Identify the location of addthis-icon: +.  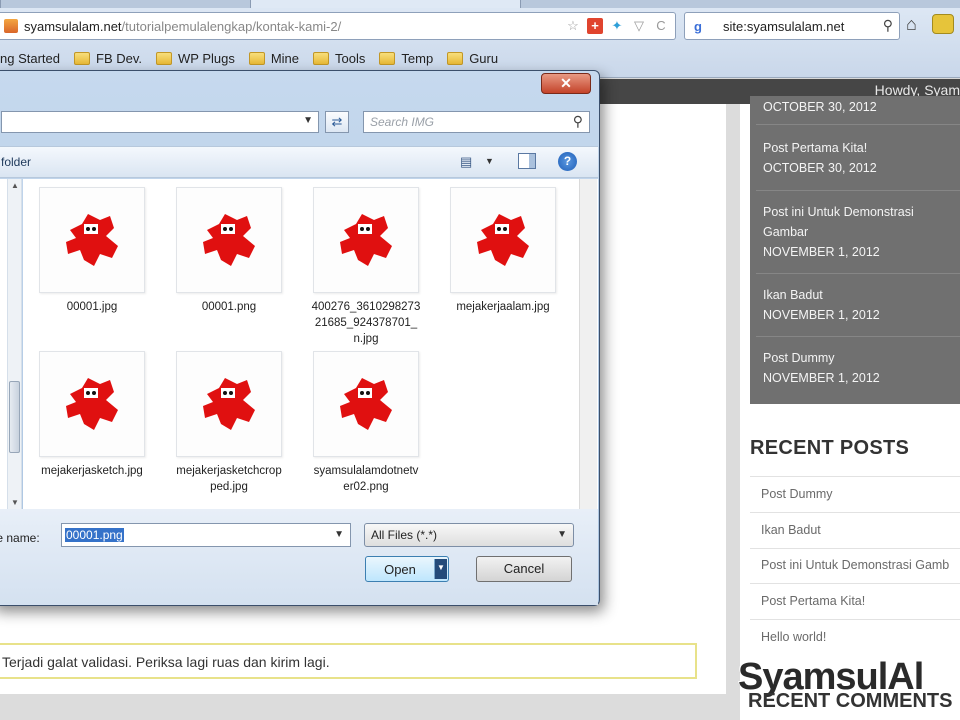
(595, 26).